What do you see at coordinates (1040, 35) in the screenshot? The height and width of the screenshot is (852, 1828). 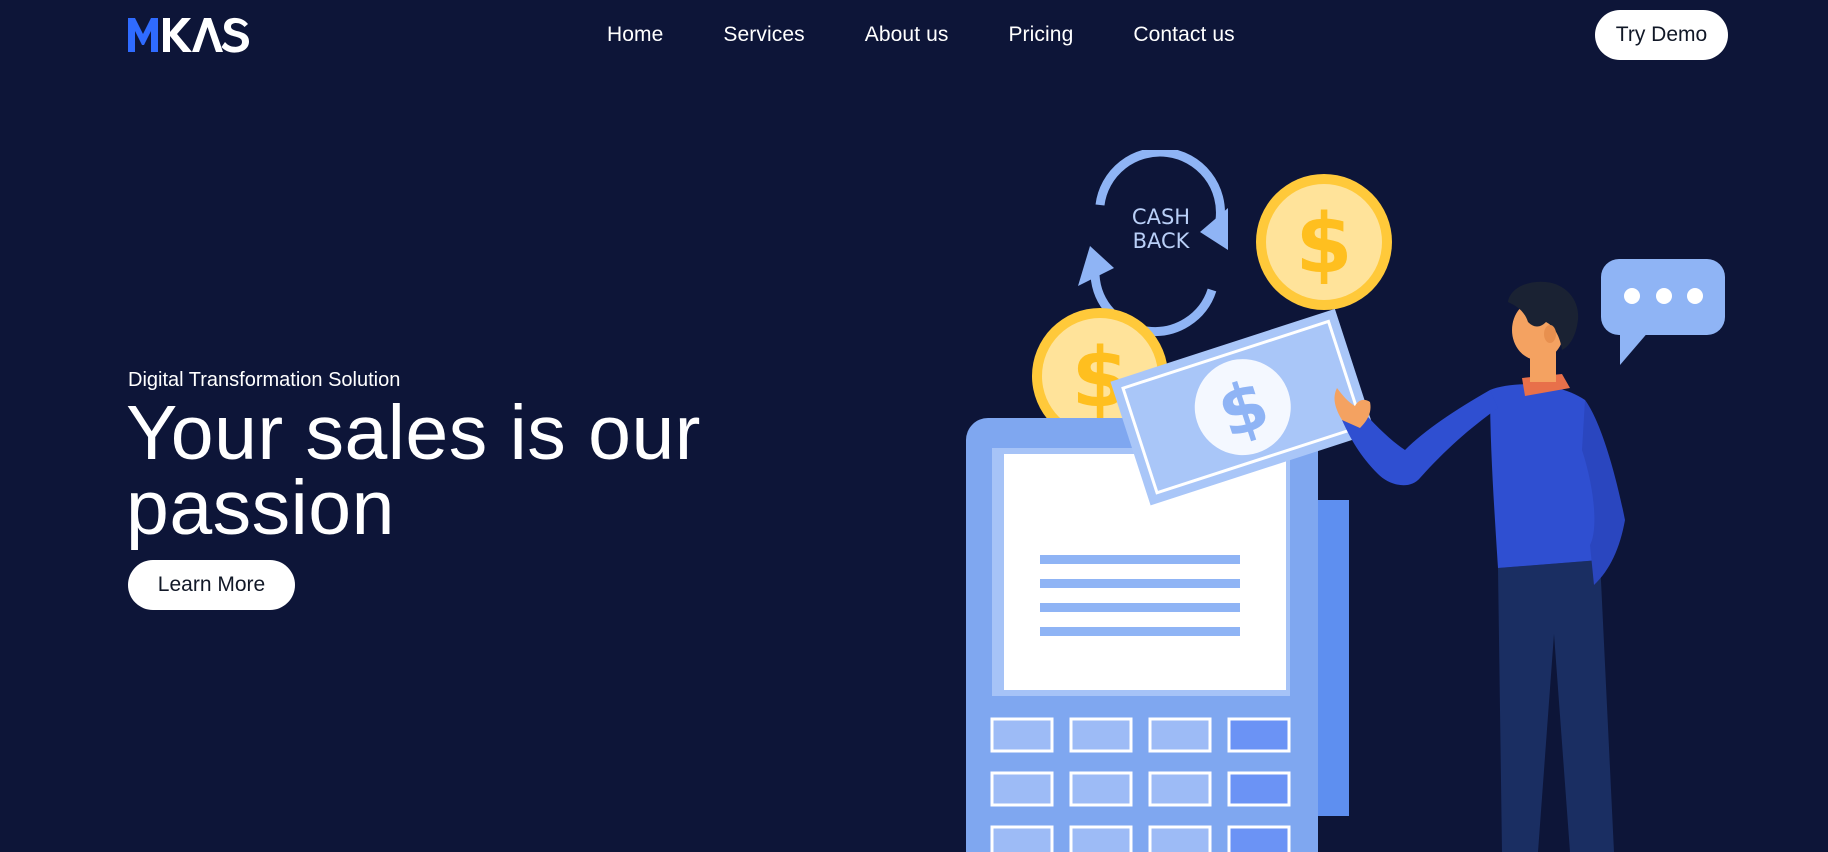 I see `nav-pricing: Pricing` at bounding box center [1040, 35].